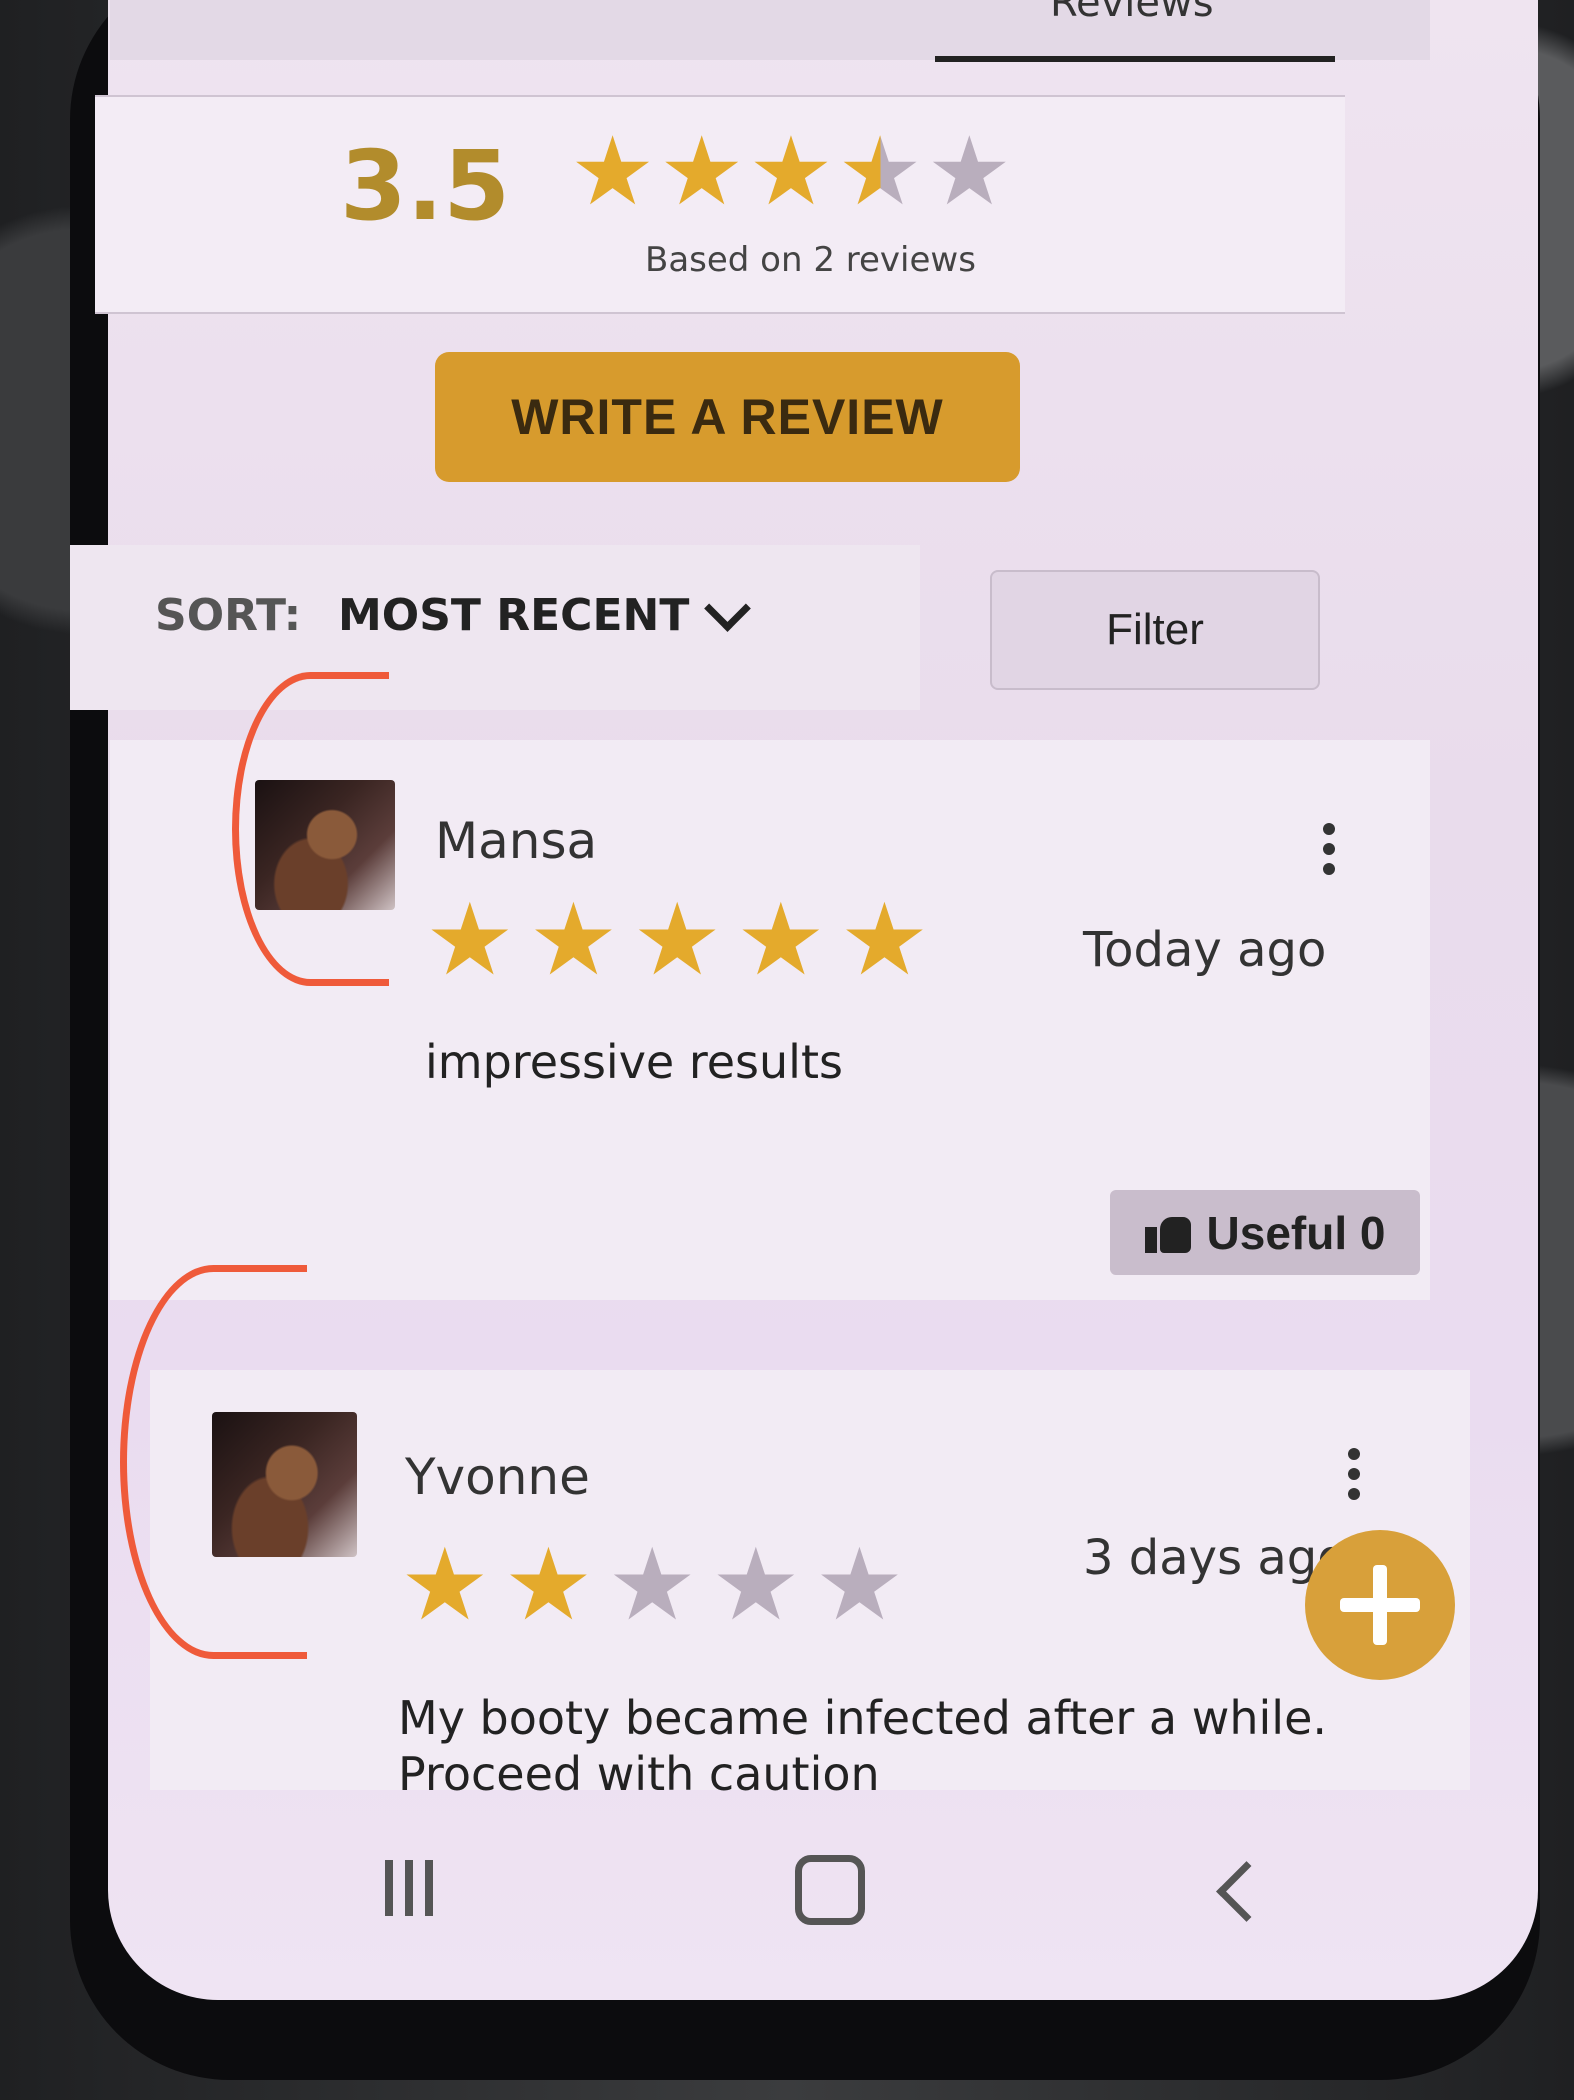 This screenshot has width=1574, height=2100. What do you see at coordinates (1167, 1233) in the screenshot?
I see `thumbs-up-icon` at bounding box center [1167, 1233].